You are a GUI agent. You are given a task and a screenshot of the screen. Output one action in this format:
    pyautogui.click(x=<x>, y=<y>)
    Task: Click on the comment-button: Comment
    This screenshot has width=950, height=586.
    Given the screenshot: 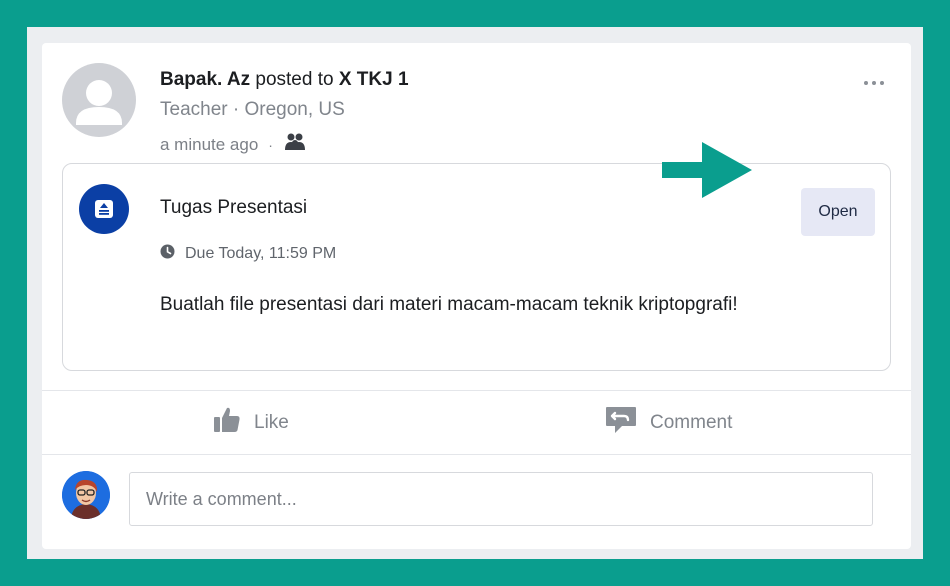 What is the action you would take?
    pyautogui.click(x=668, y=423)
    